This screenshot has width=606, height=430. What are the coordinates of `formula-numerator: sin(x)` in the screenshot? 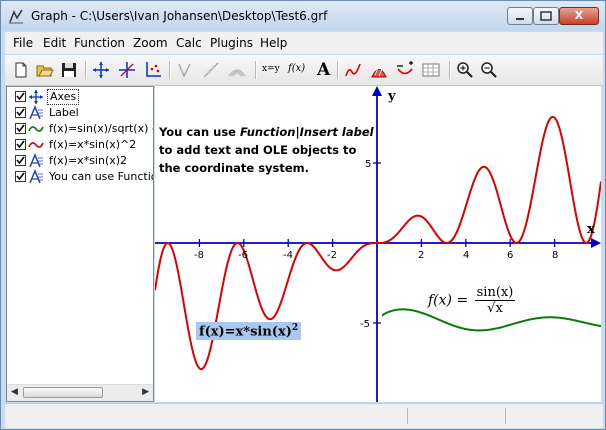 It's located at (495, 293).